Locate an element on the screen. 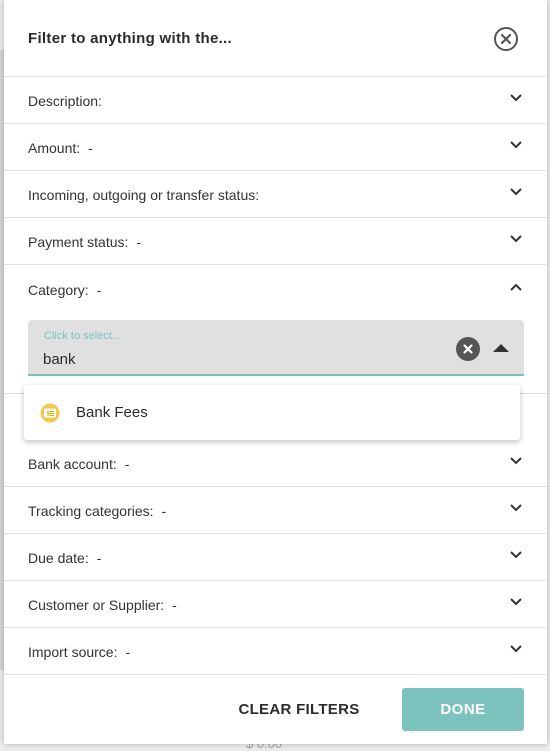  modal-footer: CLEAR FILTERS DONE is located at coordinates (275, 709).